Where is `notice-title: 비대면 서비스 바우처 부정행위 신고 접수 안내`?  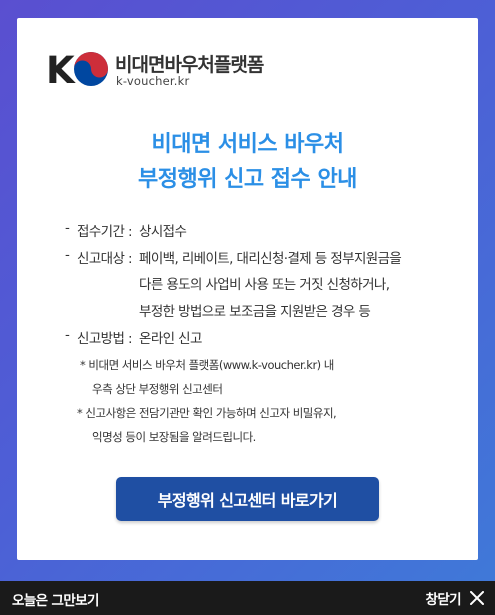
notice-title: 비대면 서비스 바우처 부정행위 신고 접수 안내 is located at coordinates (247, 162).